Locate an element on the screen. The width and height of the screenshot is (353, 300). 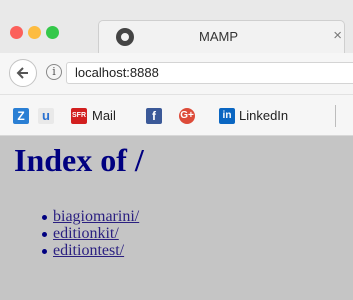
link-editiontest: editiontest/ is located at coordinates (88, 250).